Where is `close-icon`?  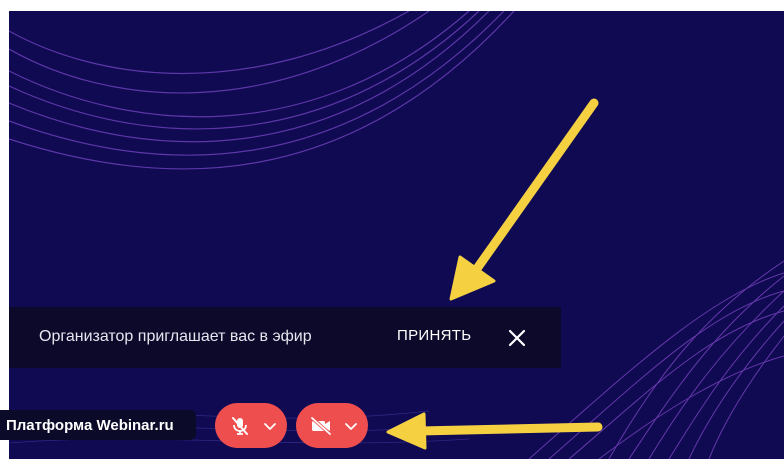 close-icon is located at coordinates (517, 338).